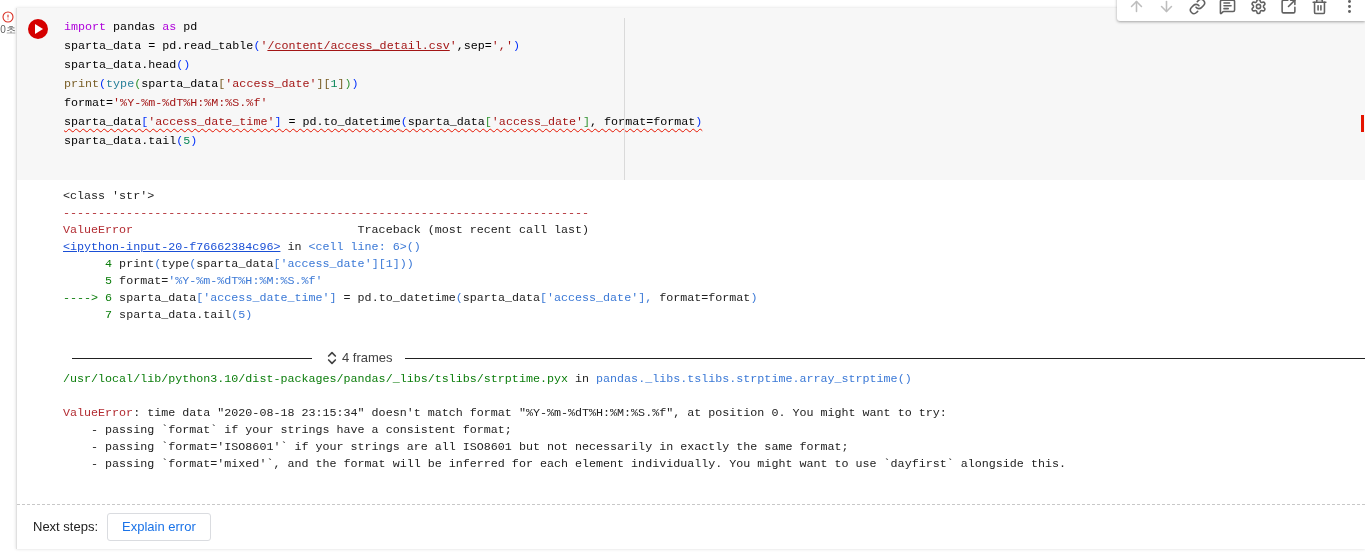  I want to click on frames-toggle: 4 frames, so click(358, 358).